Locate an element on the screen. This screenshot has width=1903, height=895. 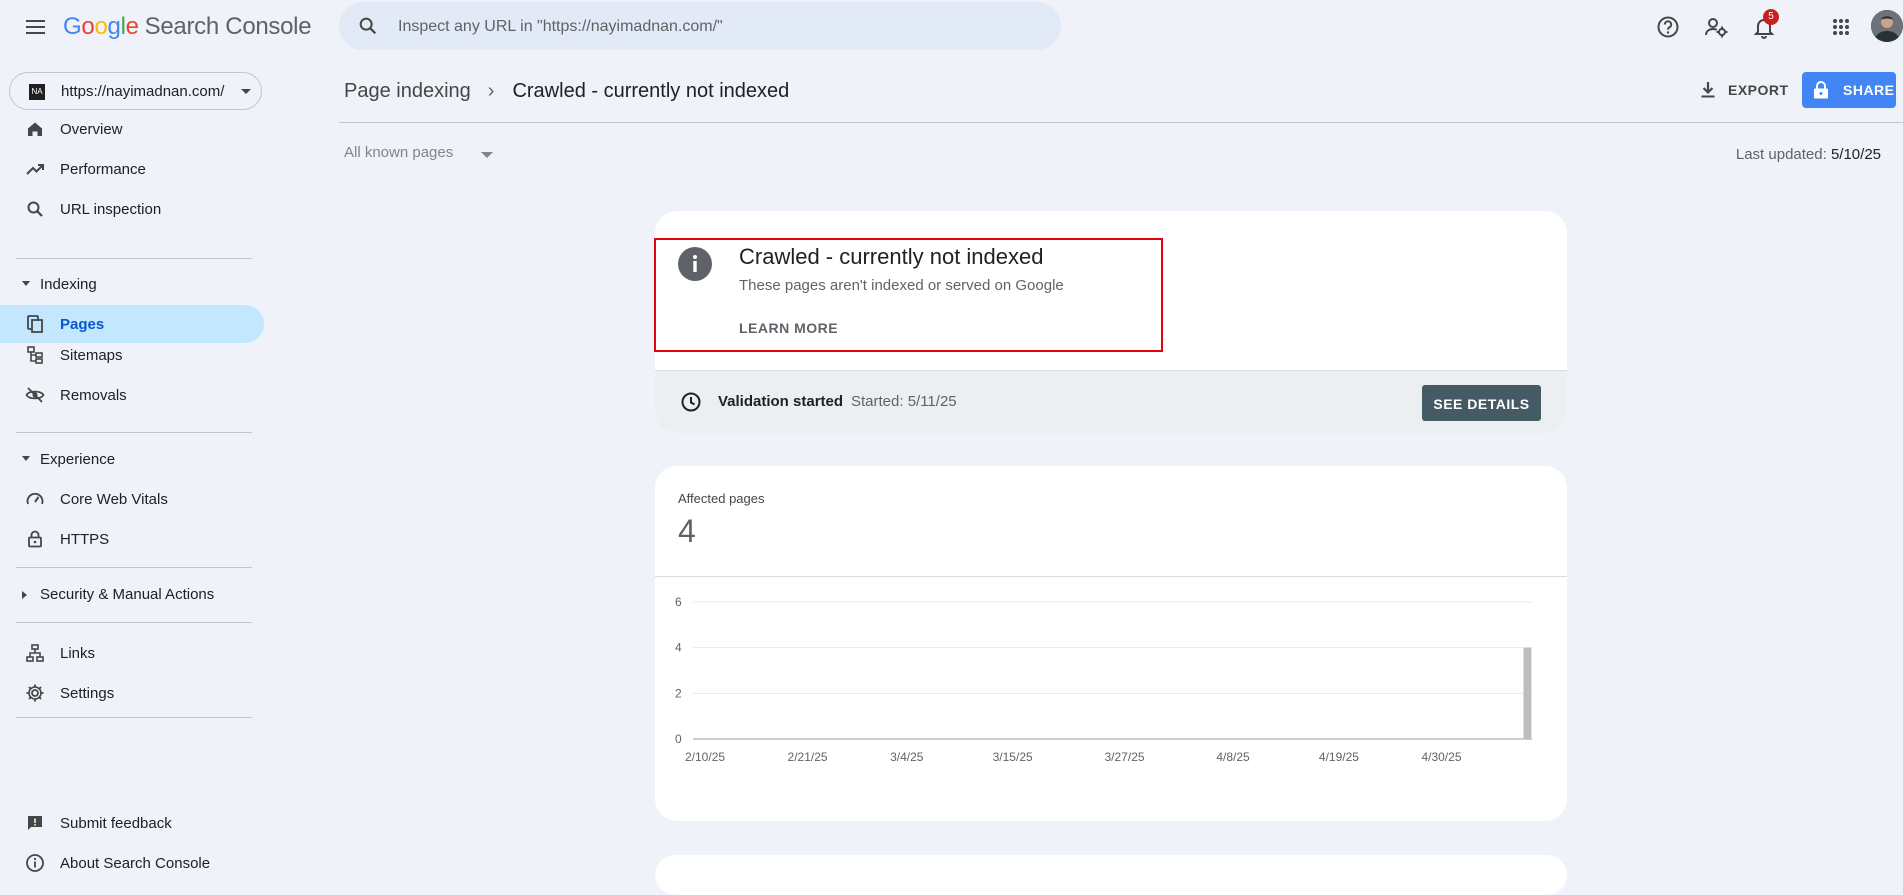
sidebar-item-submit-feedback: Submit feedback is located at coordinates (132, 823).